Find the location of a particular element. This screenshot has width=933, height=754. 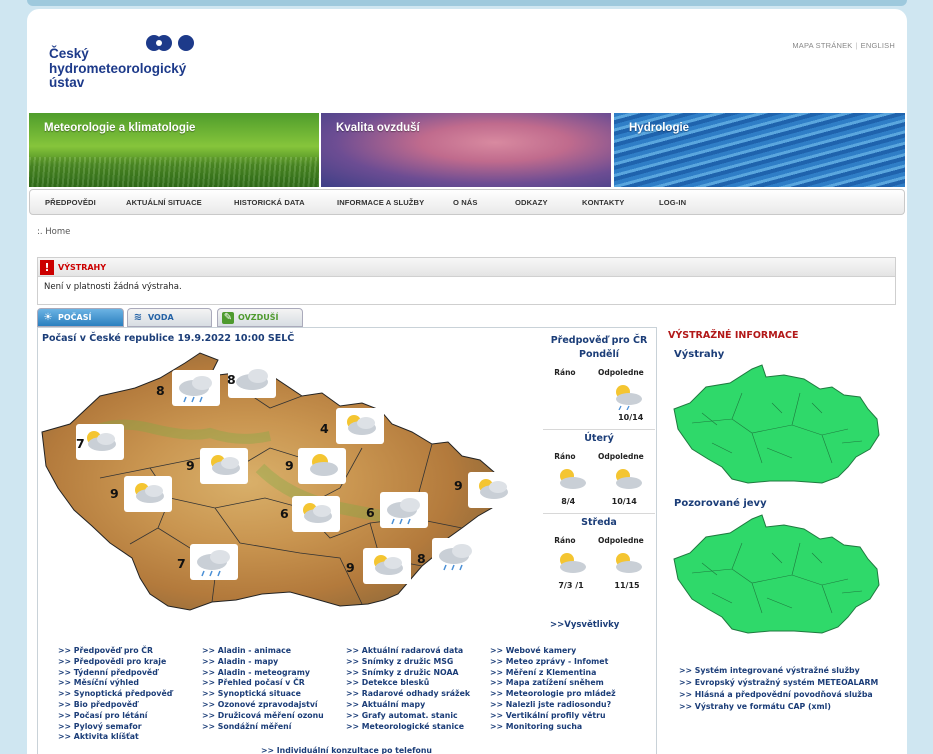

banner-meteorology: Meteorologie a klimatologie is located at coordinates (174, 150).